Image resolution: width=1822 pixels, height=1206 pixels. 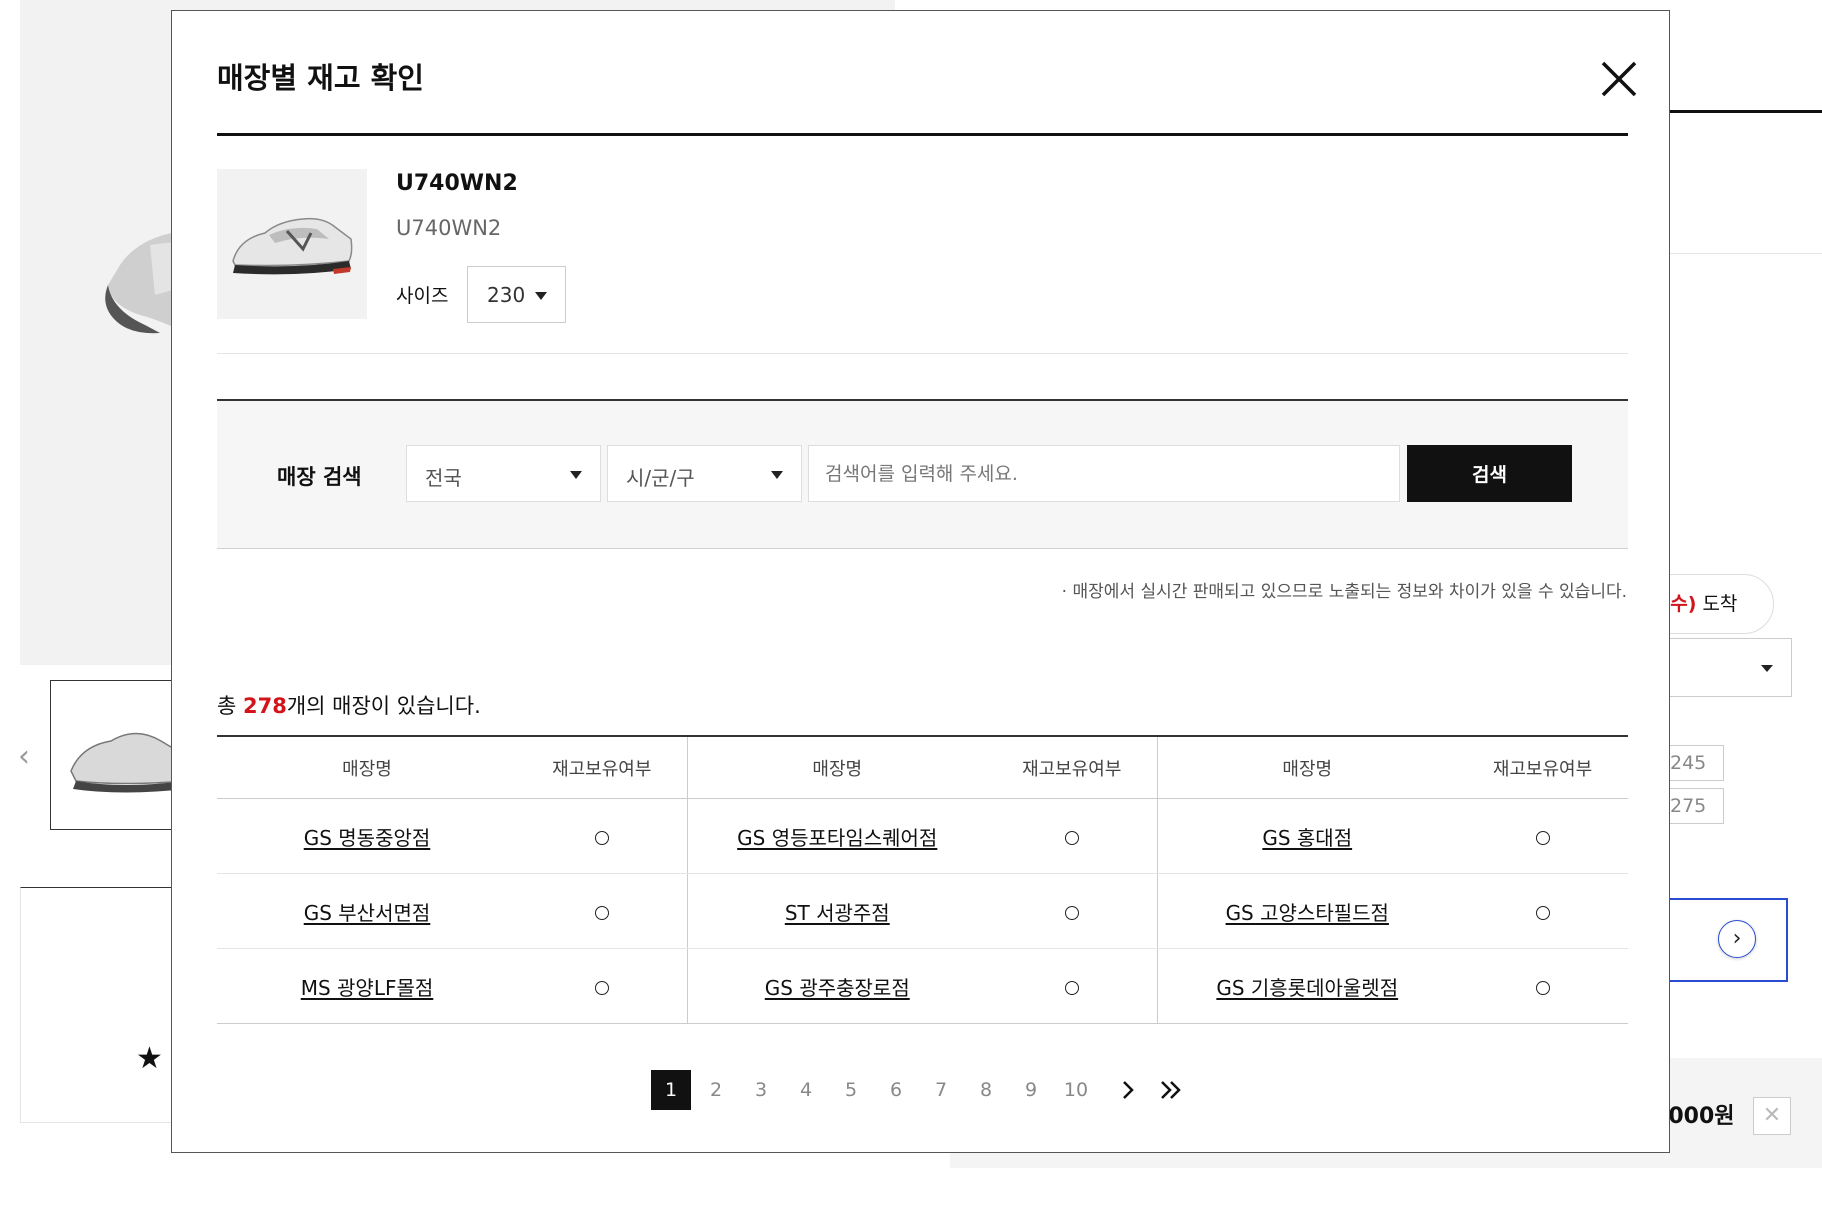 I want to click on region-select-value: 전국, so click(x=443, y=478).